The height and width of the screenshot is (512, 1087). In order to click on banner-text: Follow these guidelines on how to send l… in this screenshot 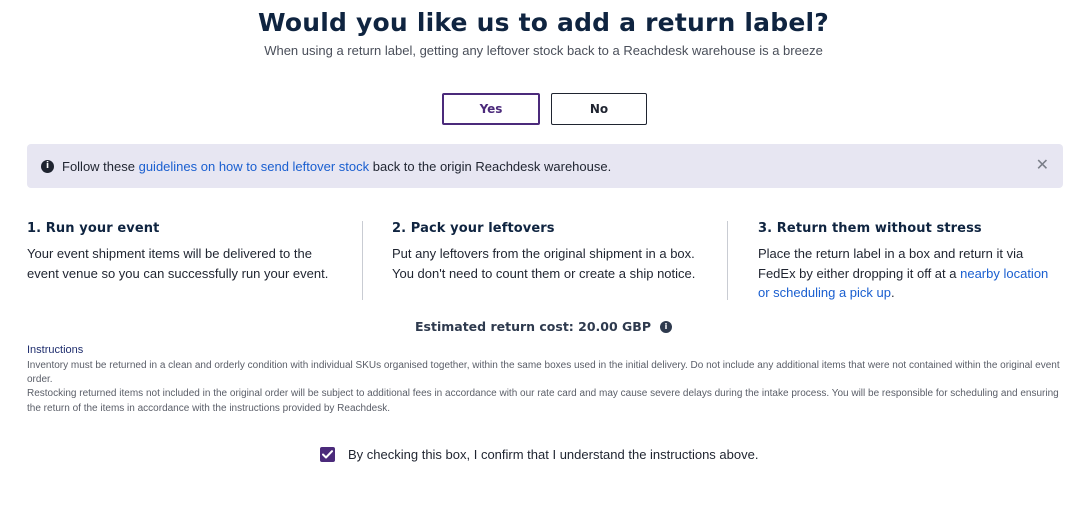, I will do `click(336, 166)`.